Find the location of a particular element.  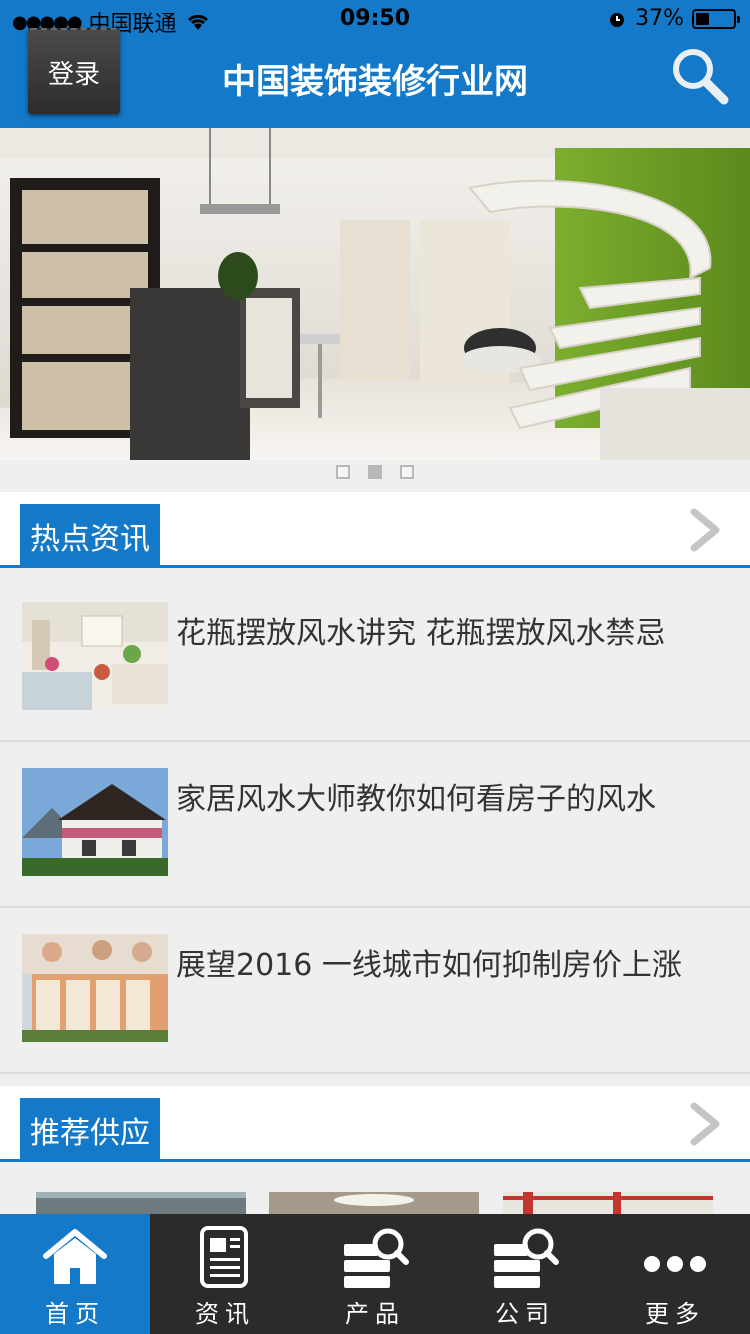

hot-news-title: 热点资讯 is located at coordinates (90, 536).